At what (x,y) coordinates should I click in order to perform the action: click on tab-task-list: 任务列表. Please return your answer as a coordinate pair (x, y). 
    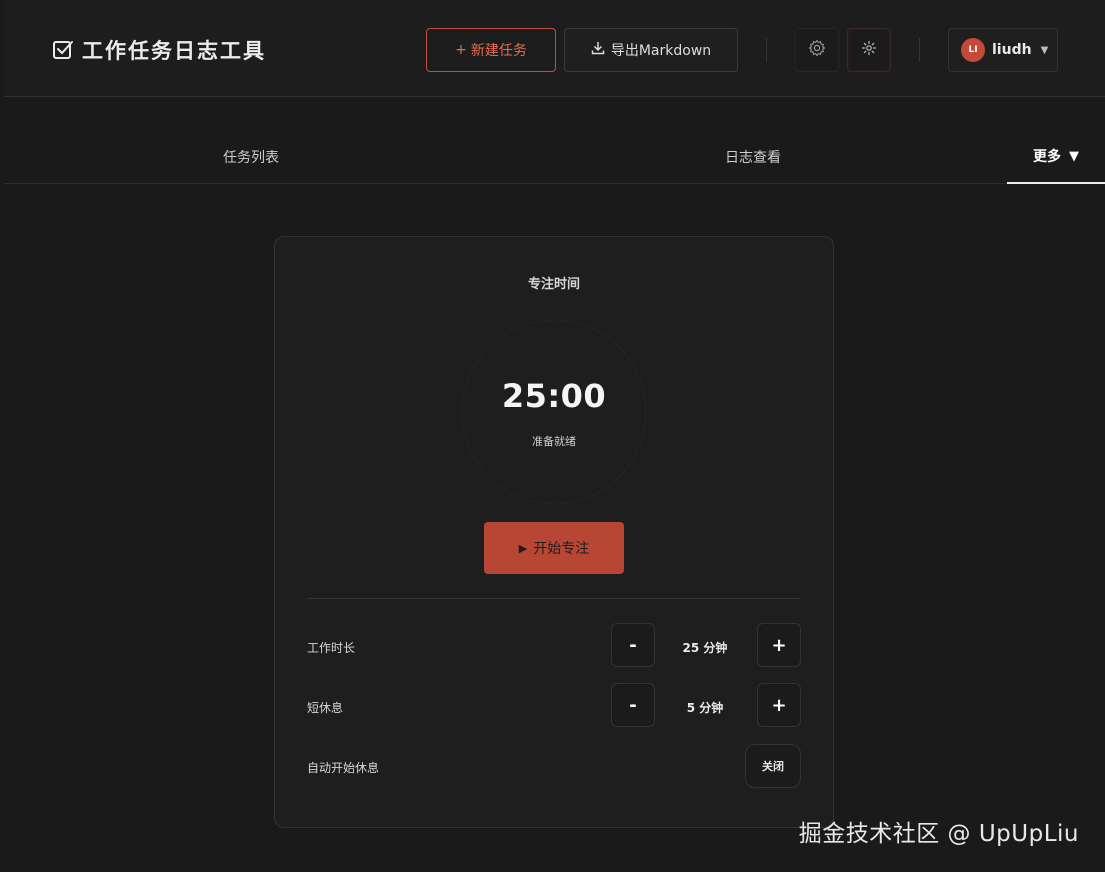
    Looking at the image, I should click on (251, 156).